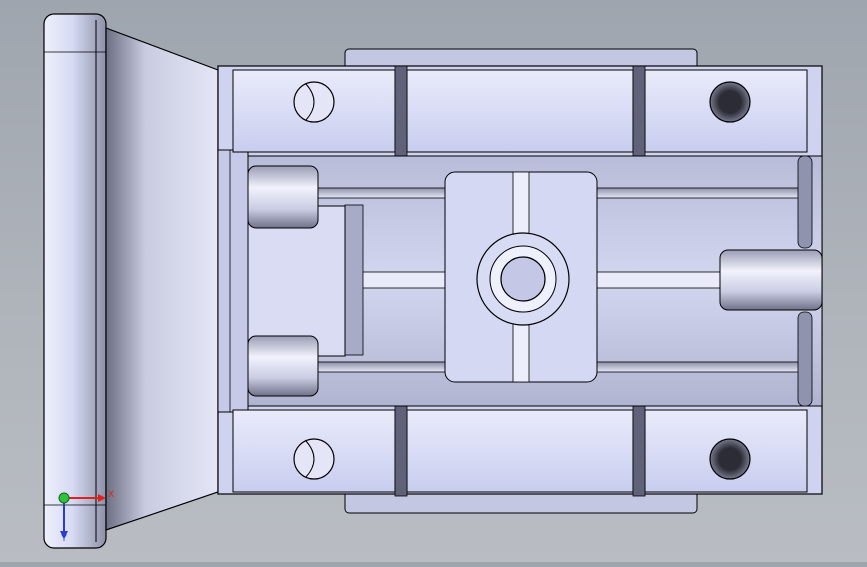  Describe the element at coordinates (64, 538) in the screenshot. I see `y-axis-label: Y` at that location.